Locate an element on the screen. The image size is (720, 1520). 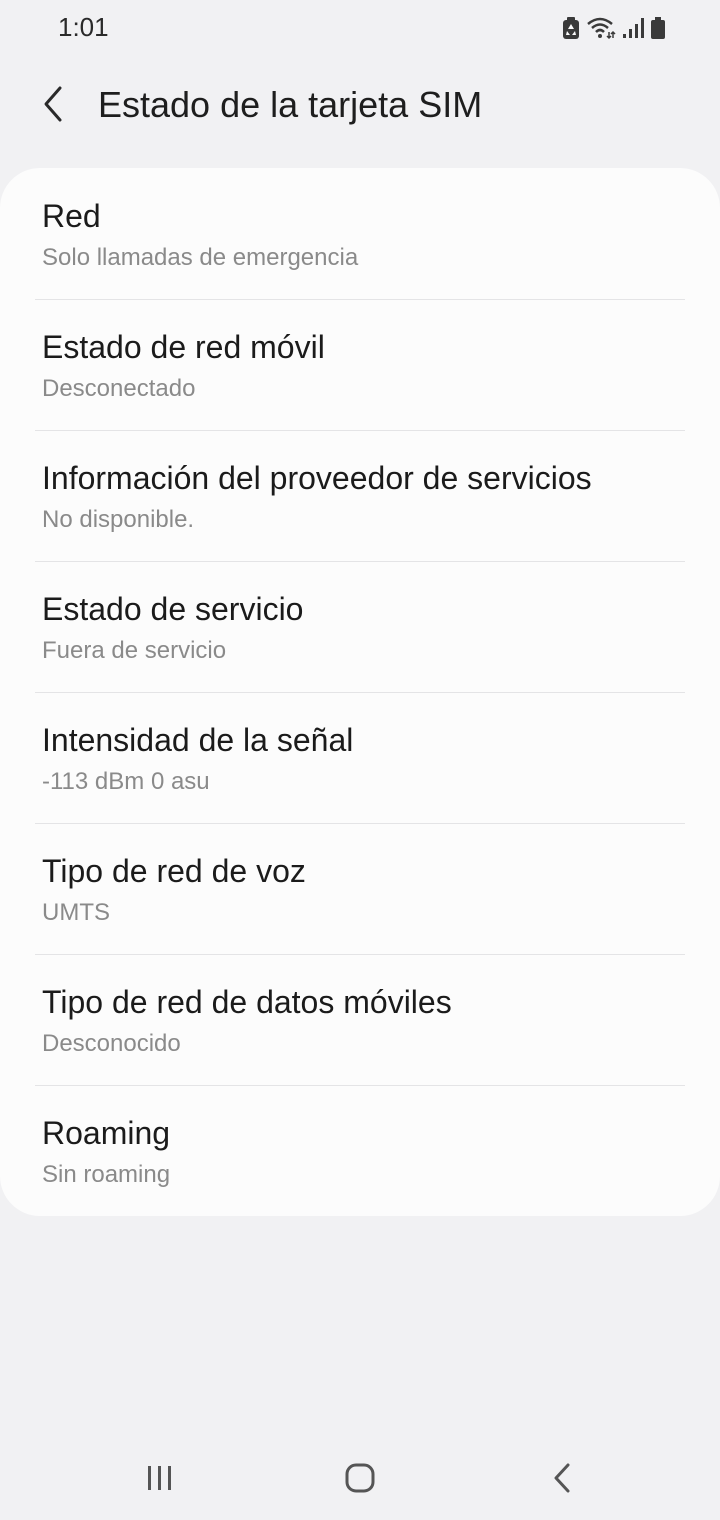
back-icon is located at coordinates (562, 1480).